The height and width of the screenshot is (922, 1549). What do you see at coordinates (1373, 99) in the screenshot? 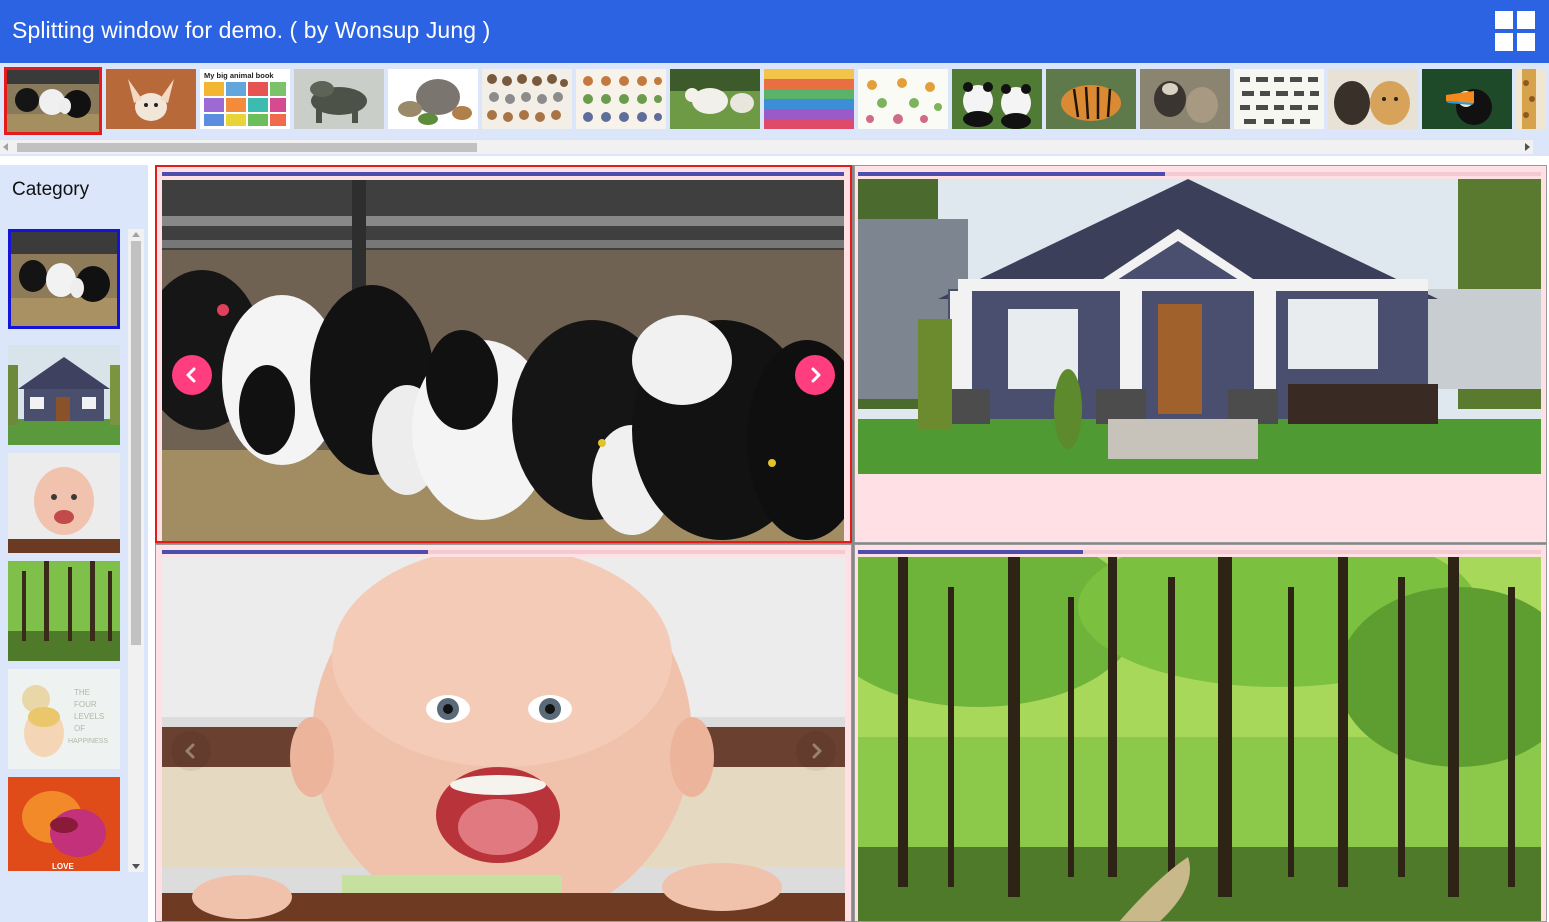
I see `thumbnail-dog-and-cow` at bounding box center [1373, 99].